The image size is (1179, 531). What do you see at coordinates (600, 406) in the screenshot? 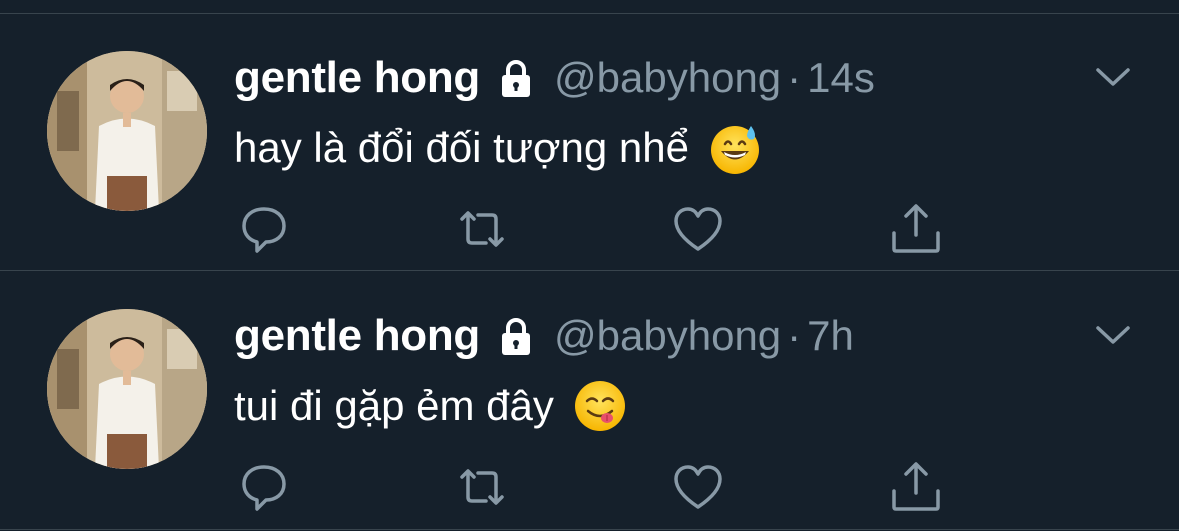
I see `face-savoring-food-icon` at bounding box center [600, 406].